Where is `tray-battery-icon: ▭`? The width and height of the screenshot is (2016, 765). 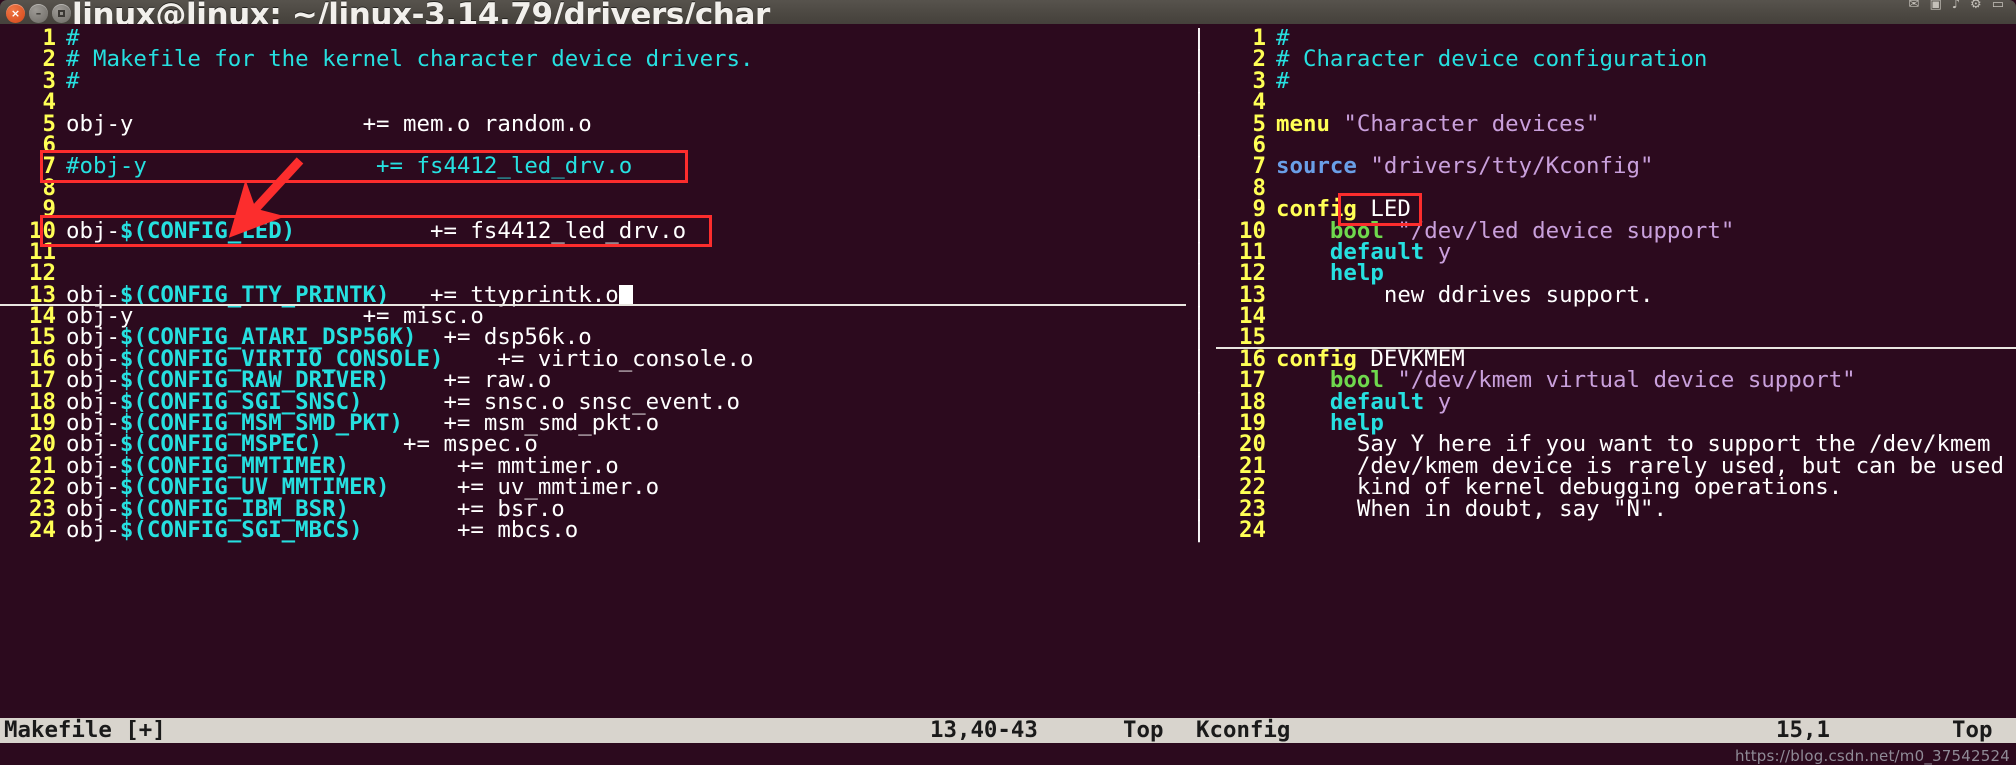
tray-battery-icon: ▭ is located at coordinates (1998, 5).